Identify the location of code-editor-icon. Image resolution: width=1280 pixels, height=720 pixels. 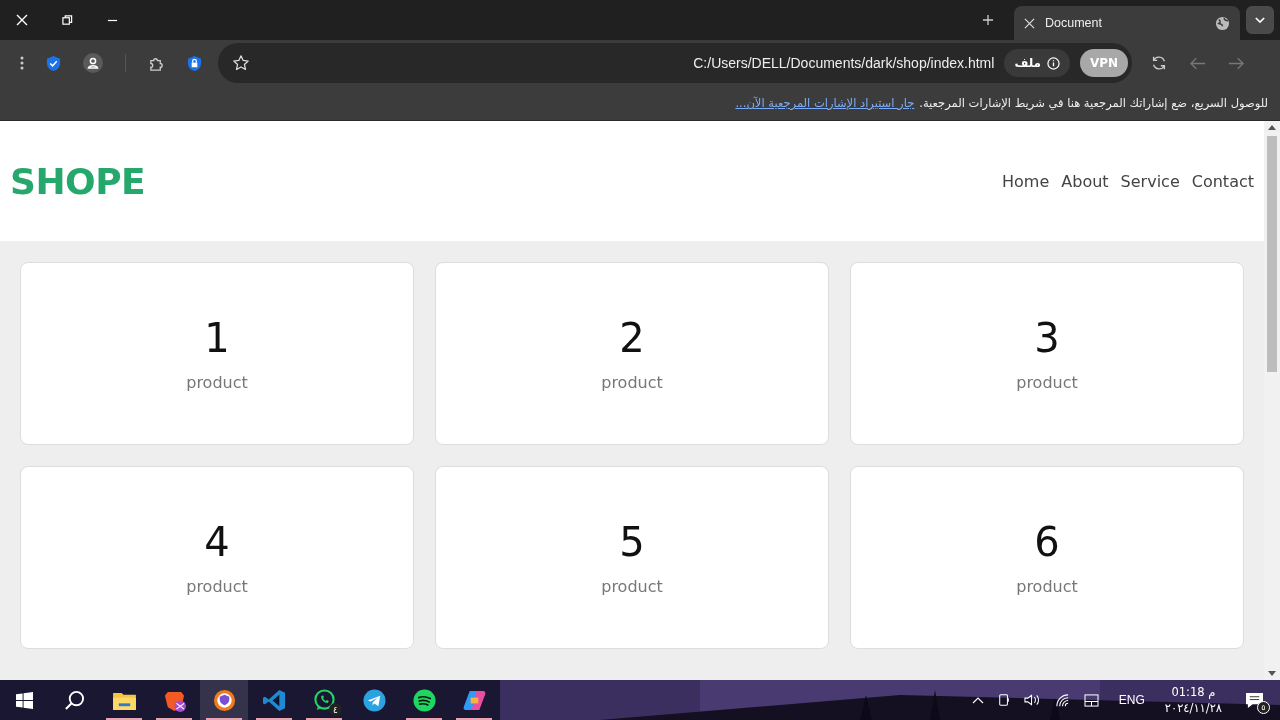
(274, 700).